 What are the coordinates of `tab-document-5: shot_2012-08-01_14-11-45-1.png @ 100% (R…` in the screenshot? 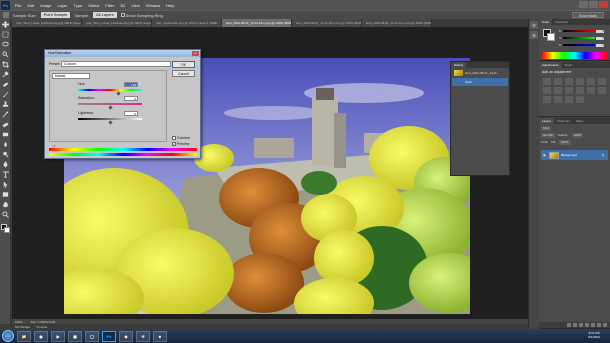 It's located at (327, 23).